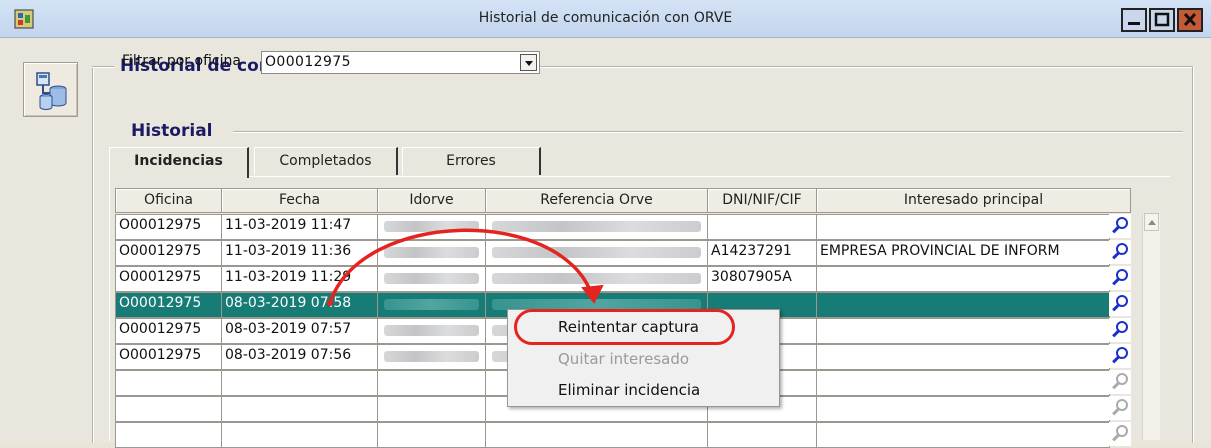  I want to click on column-header-referencia: Referencia Orve, so click(596, 200).